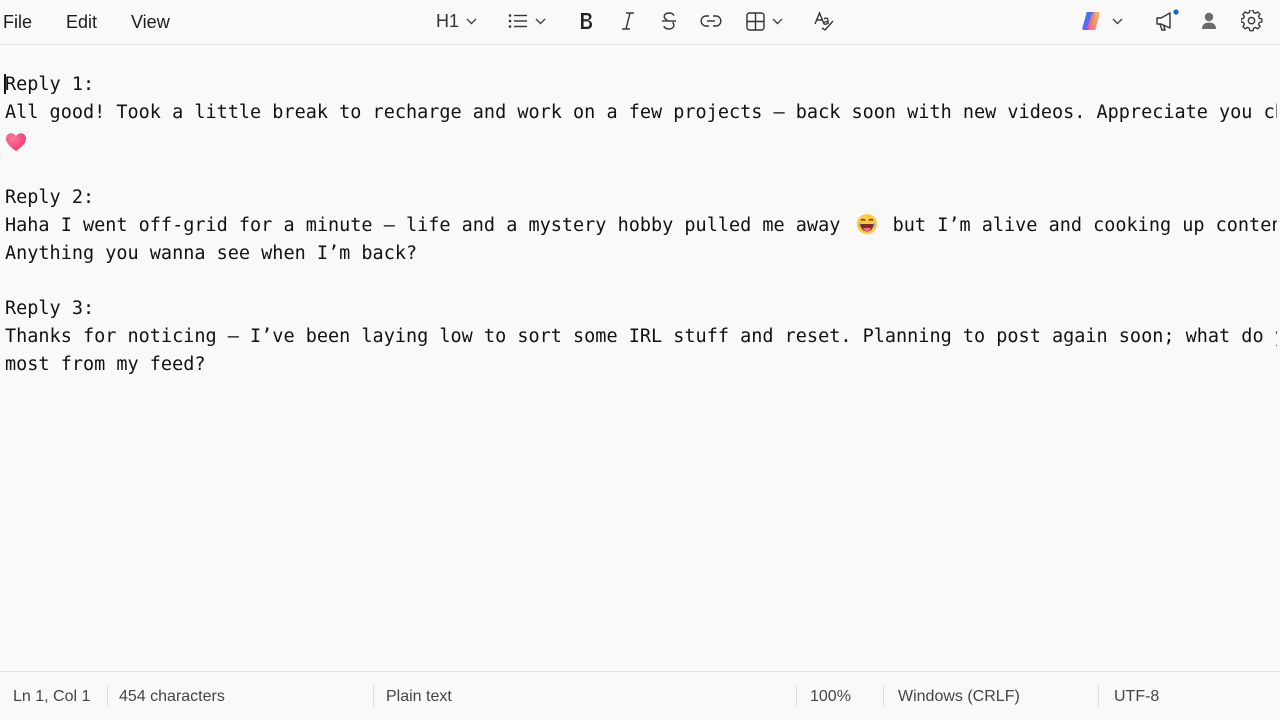 This screenshot has height=720, width=1280. I want to click on strikethrough-icon, so click(669, 21).